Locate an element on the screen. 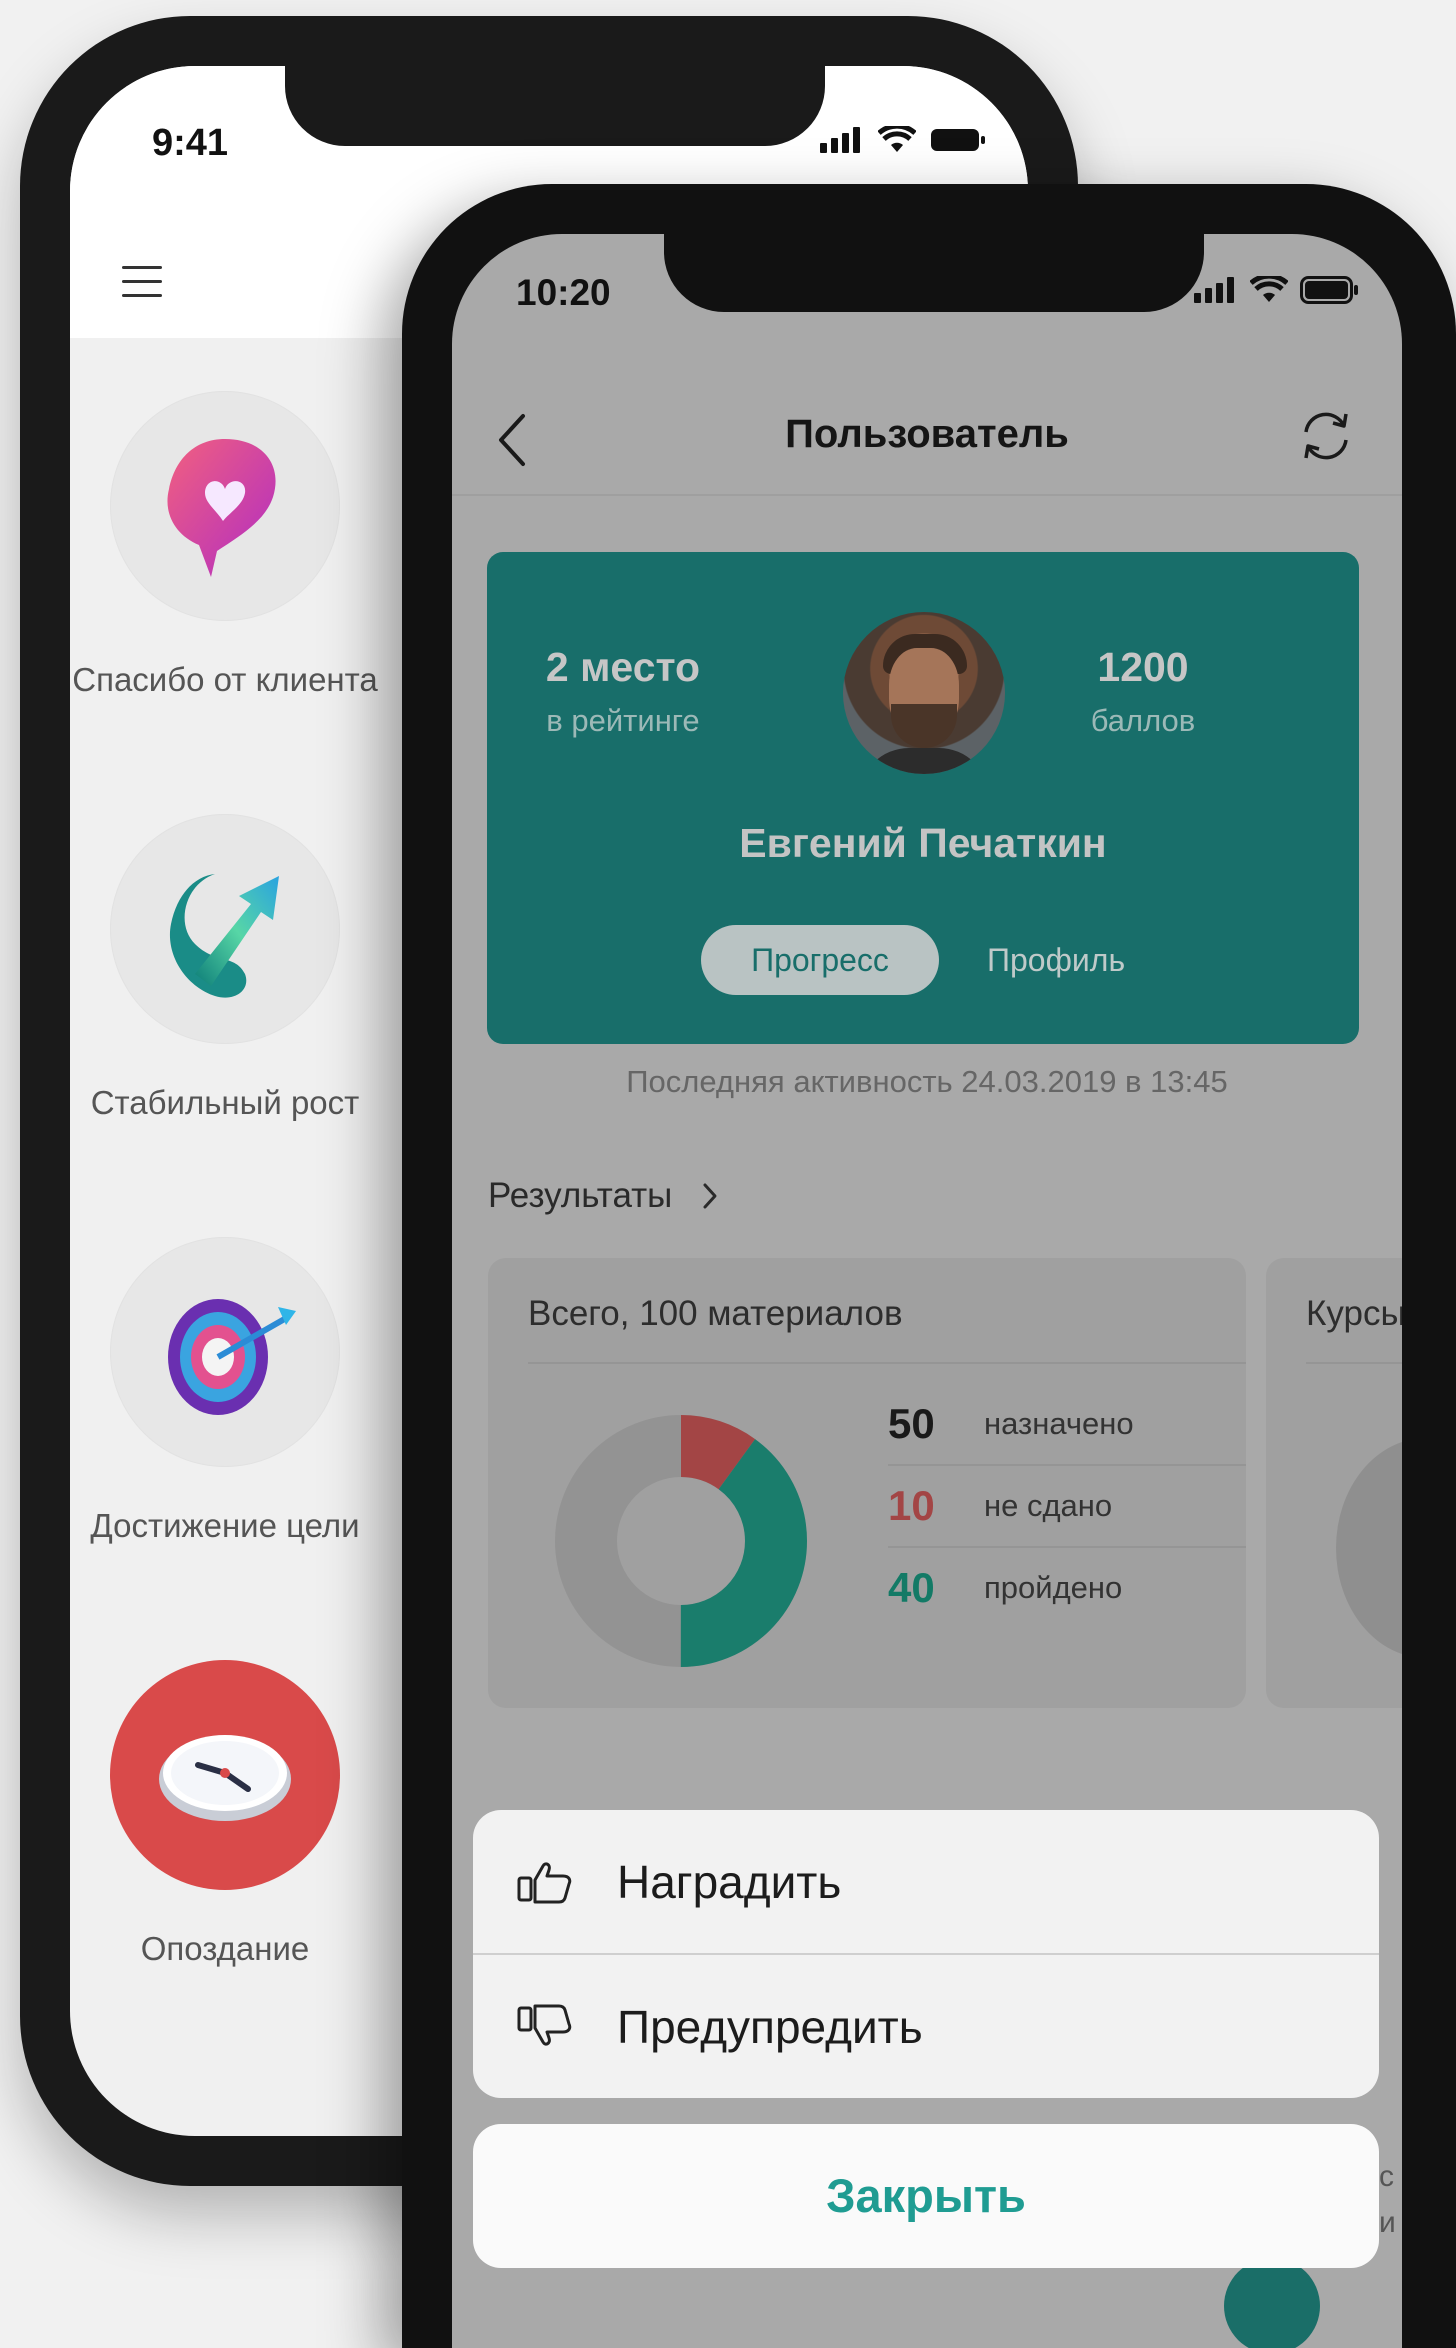  user-name: Евгений Печаткин is located at coordinates (923, 843).